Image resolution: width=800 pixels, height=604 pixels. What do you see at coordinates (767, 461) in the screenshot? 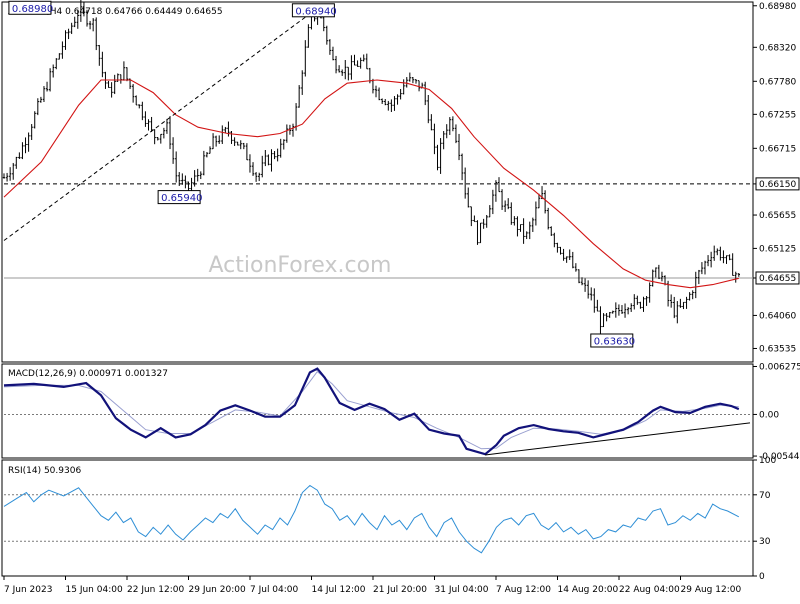
I see `rsi-tick-label: 100` at bounding box center [767, 461].